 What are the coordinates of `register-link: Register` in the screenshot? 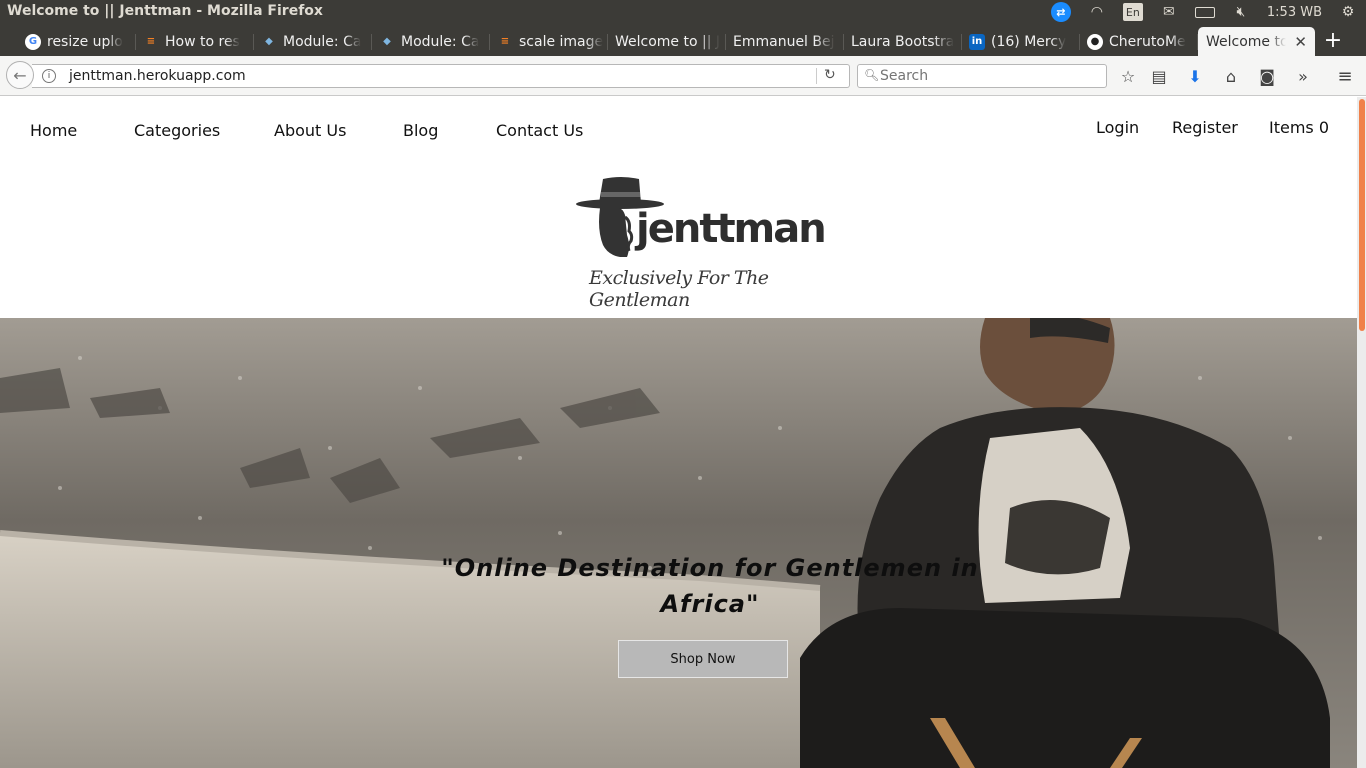 It's located at (1205, 127).